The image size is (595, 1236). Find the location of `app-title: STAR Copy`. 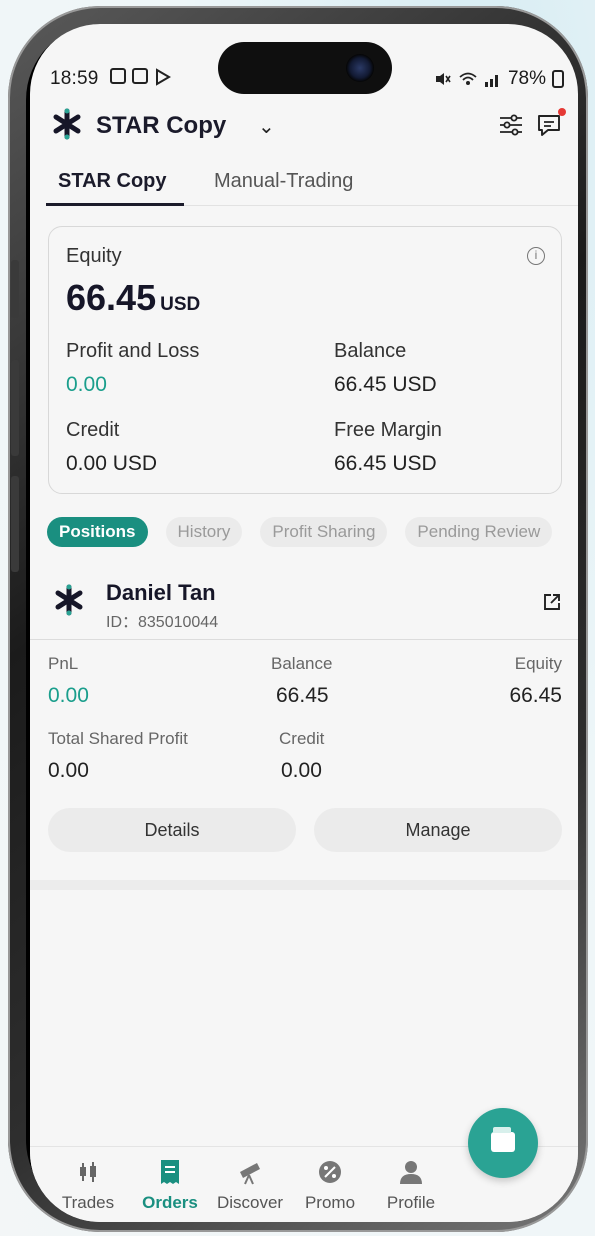

app-title: STAR Copy is located at coordinates (161, 126).